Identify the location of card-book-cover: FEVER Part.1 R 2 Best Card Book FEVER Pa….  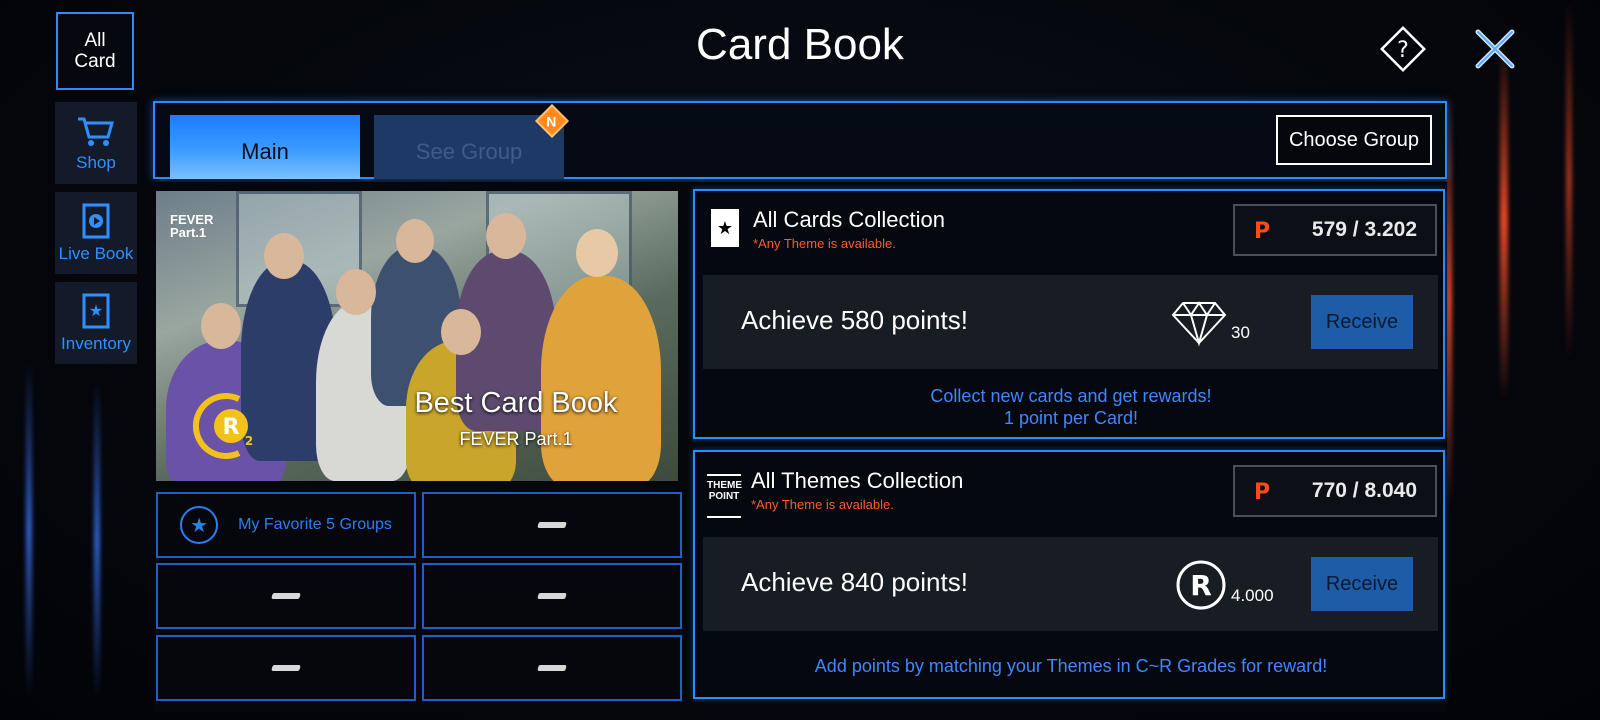
(417, 336).